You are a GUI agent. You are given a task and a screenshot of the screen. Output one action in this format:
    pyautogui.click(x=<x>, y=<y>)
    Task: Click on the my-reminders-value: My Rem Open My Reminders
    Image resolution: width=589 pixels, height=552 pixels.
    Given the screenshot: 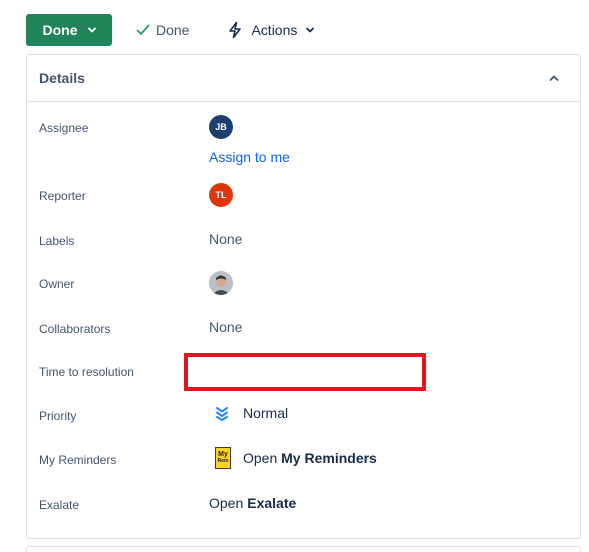 What is the action you would take?
    pyautogui.click(x=296, y=458)
    